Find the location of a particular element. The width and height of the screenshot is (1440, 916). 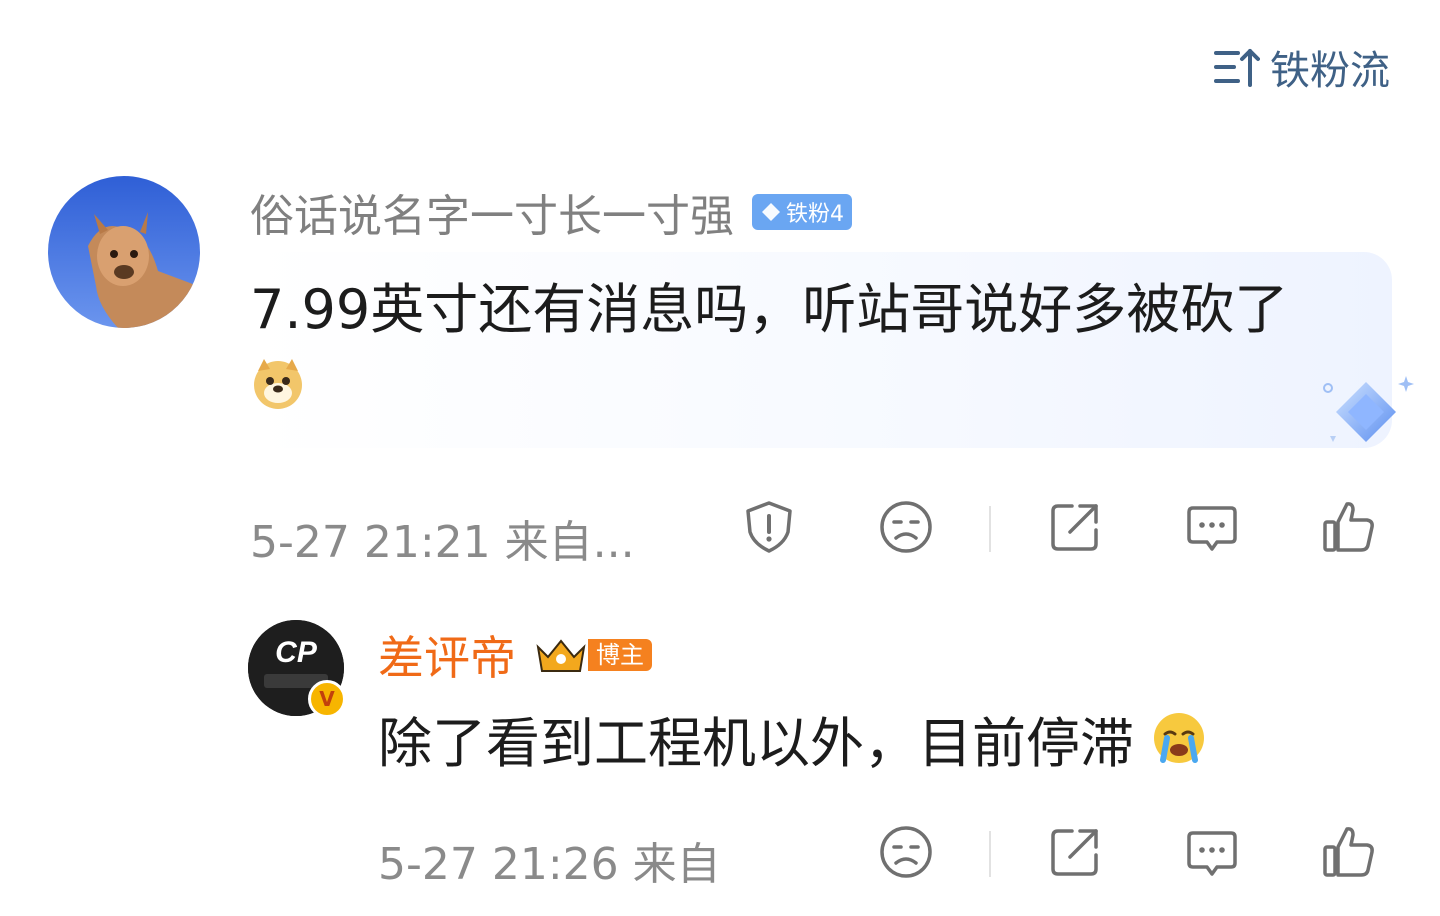

sort-label: 铁粉流 is located at coordinates (1330, 71).